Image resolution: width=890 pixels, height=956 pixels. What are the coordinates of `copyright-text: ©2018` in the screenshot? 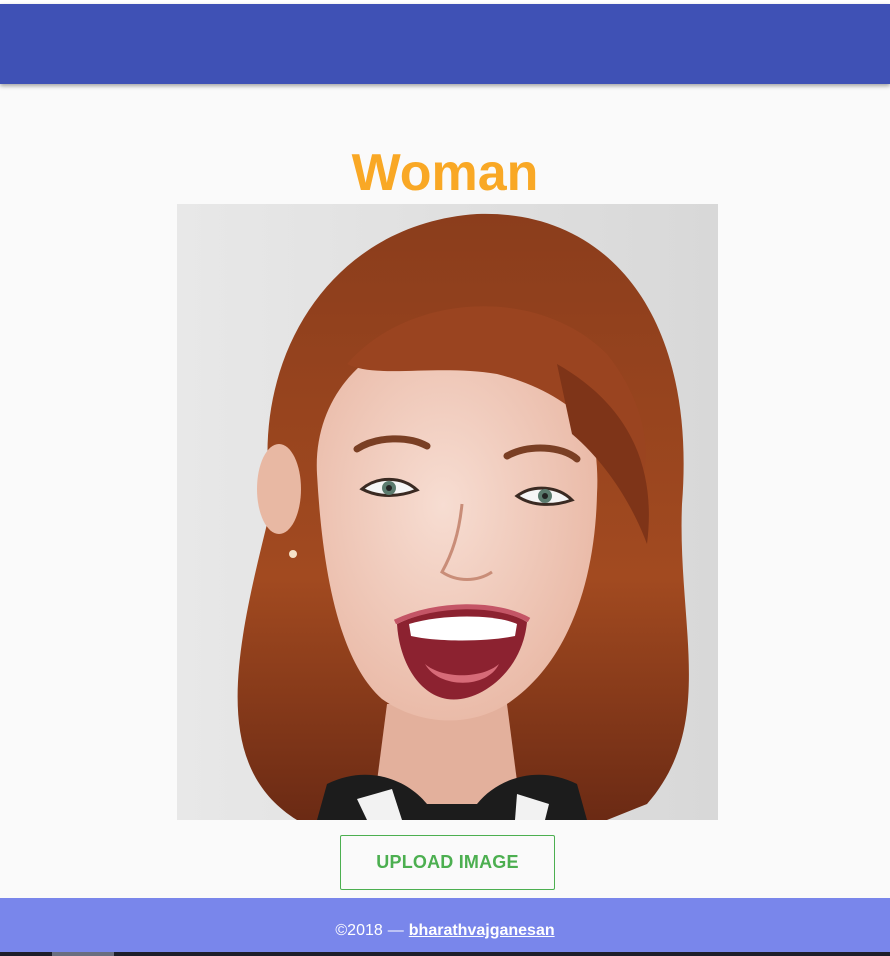 It's located at (359, 930).